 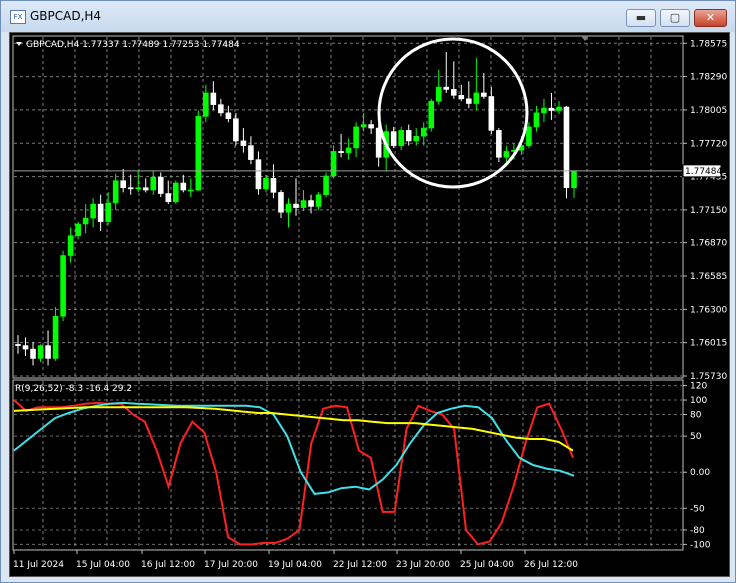 What do you see at coordinates (708, 144) in the screenshot?
I see `price-label: 1.77720` at bounding box center [708, 144].